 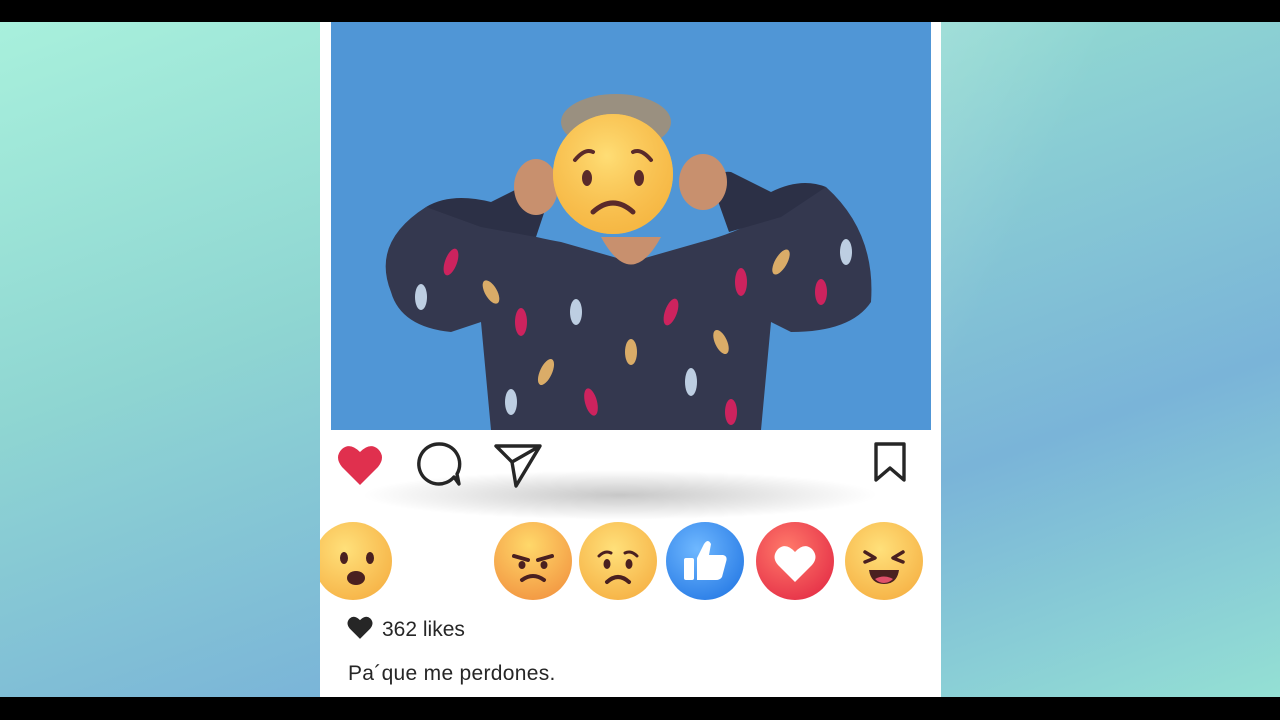 I want to click on angry-reaction-icon, so click(x=533, y=561).